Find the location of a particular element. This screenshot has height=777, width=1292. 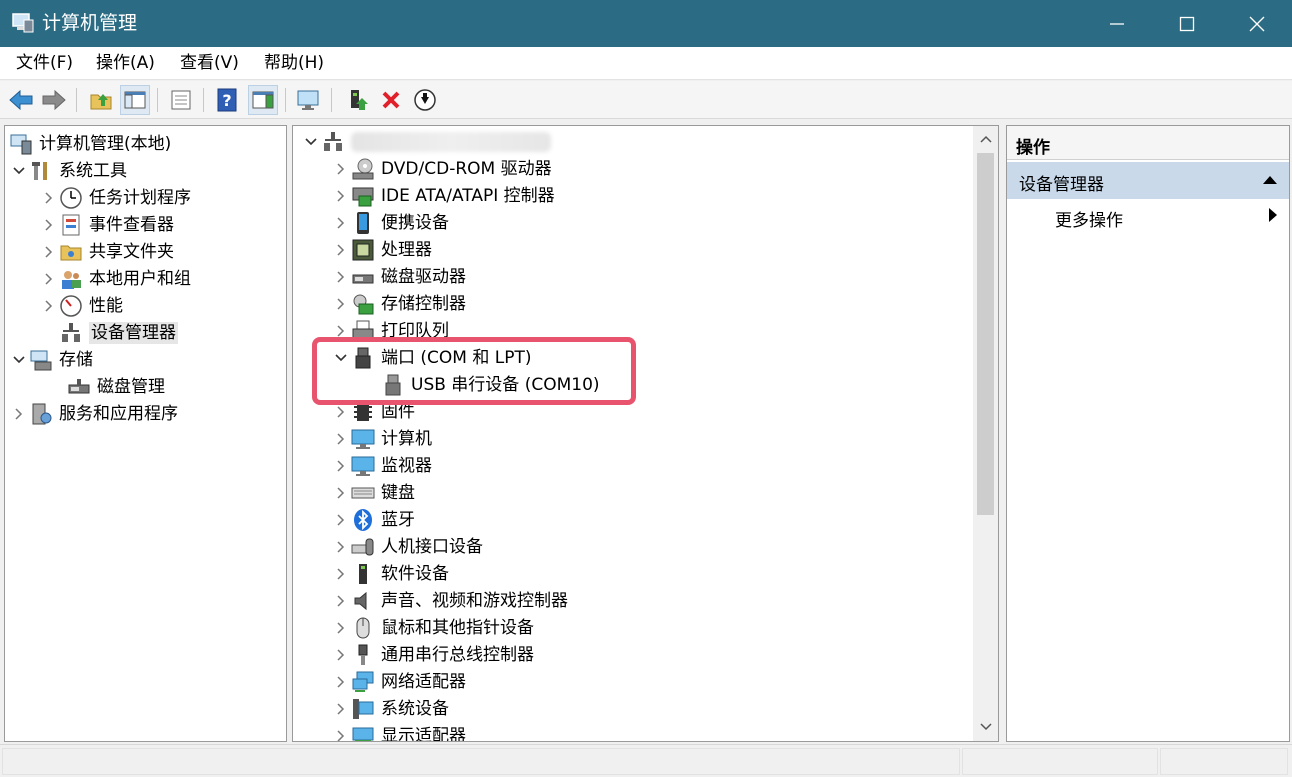

more-actions-item: 更多操作 is located at coordinates (1089, 218).